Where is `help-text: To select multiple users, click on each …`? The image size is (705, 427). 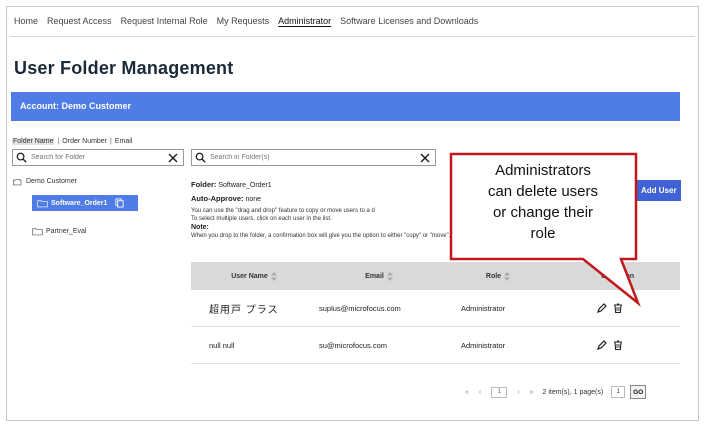 help-text: To select multiple users, click on each … is located at coordinates (261, 219).